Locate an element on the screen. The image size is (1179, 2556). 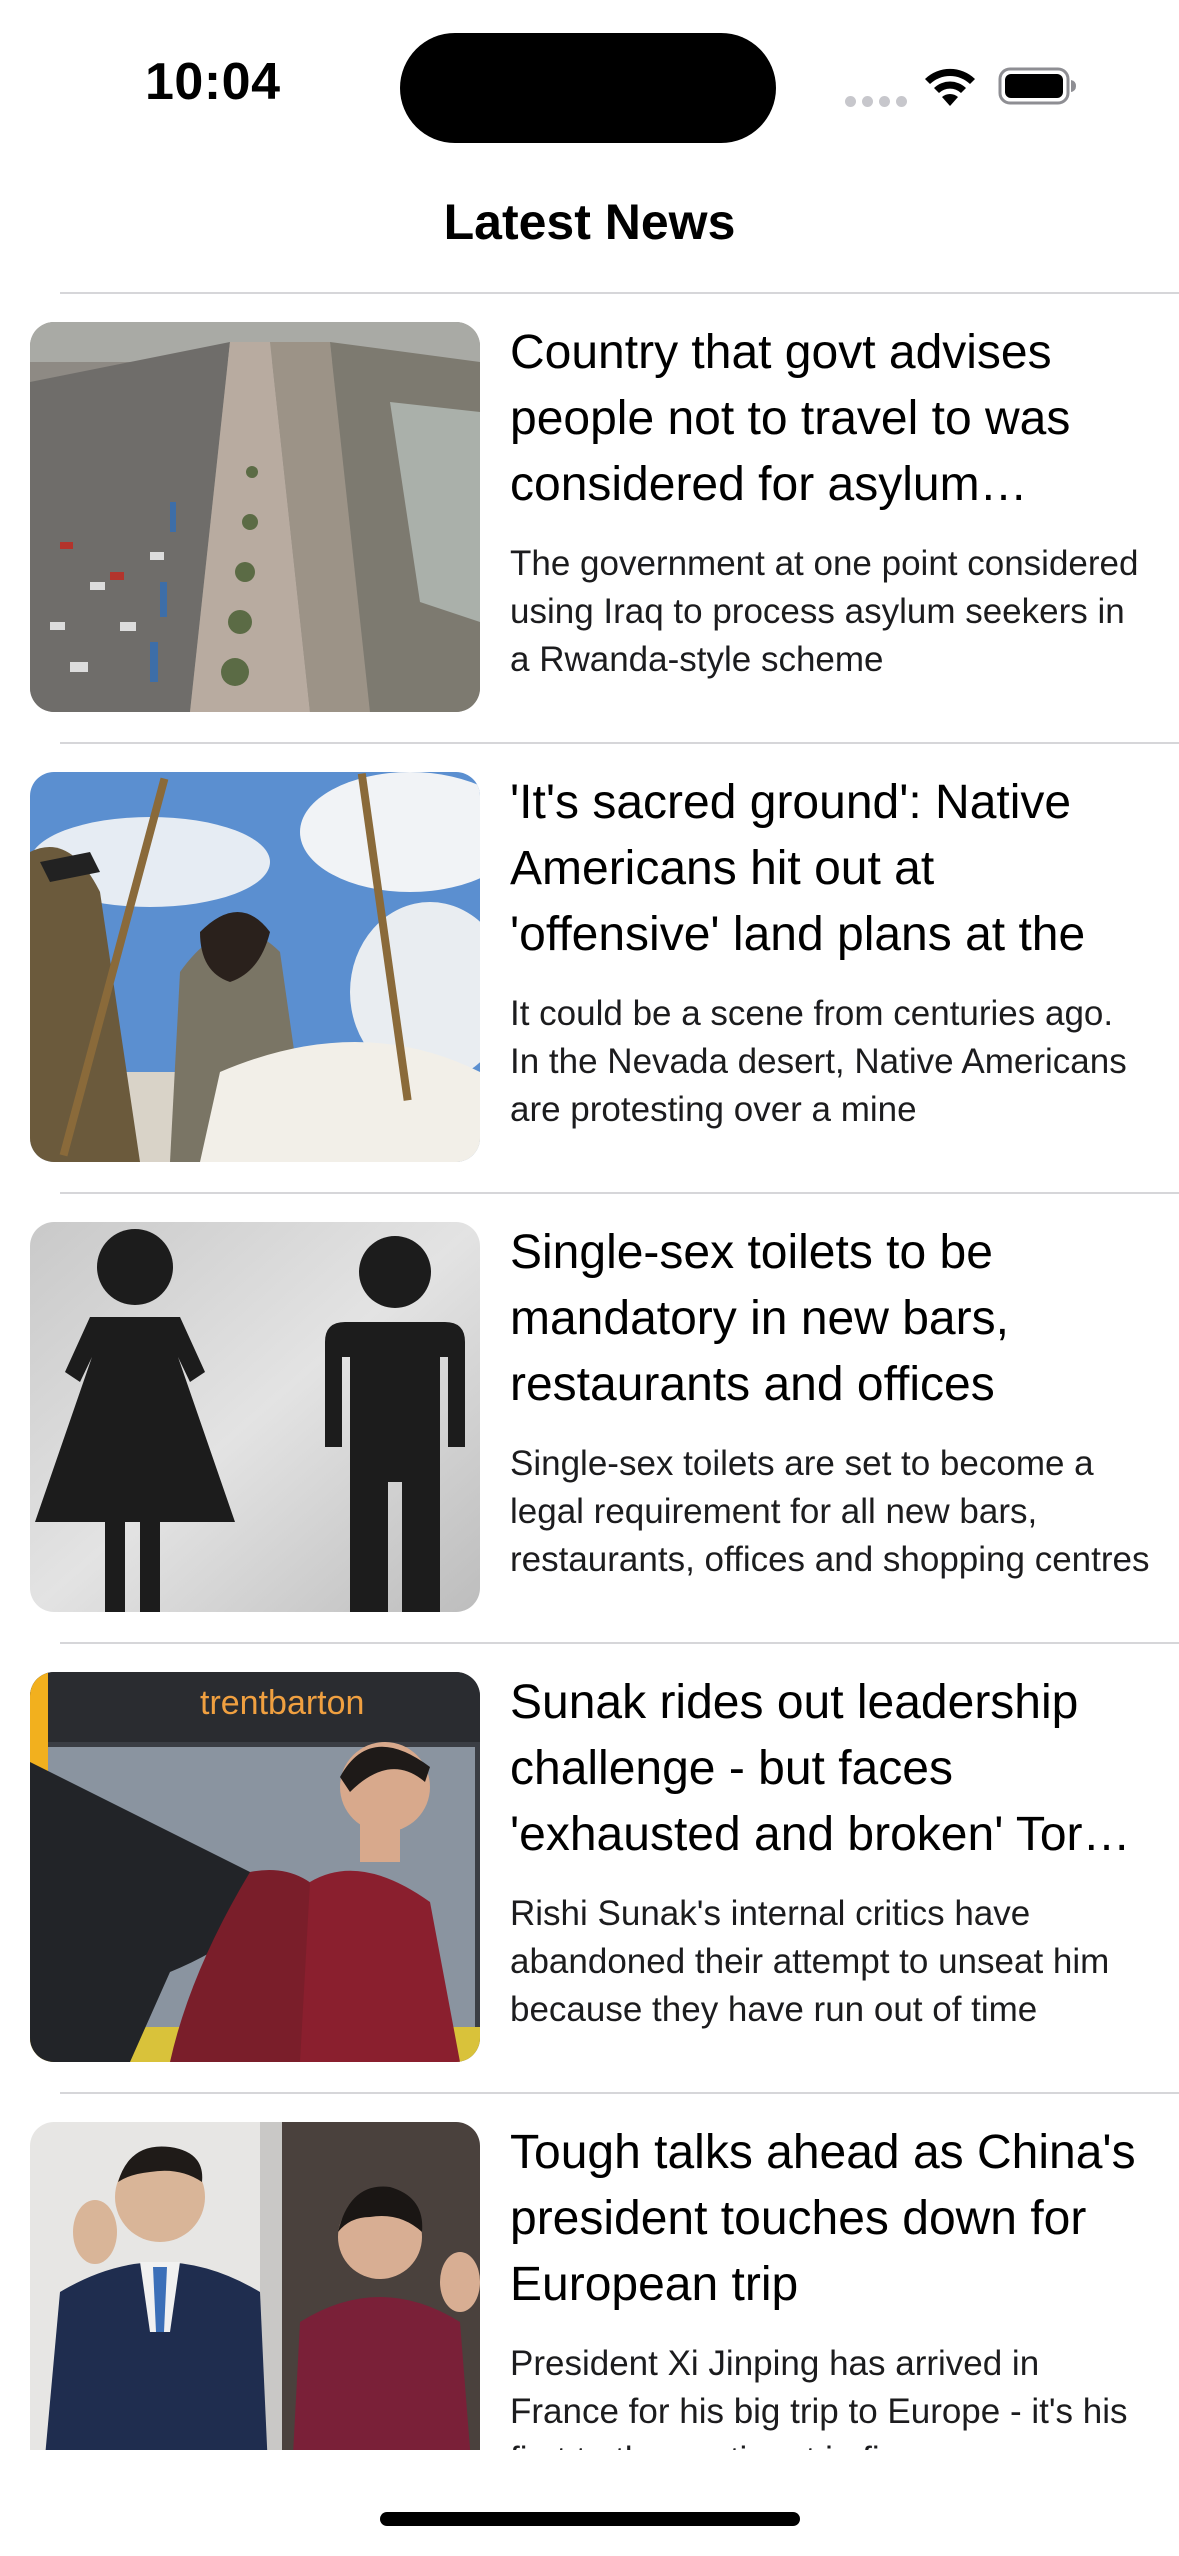
dynamic-island is located at coordinates (588, 88).